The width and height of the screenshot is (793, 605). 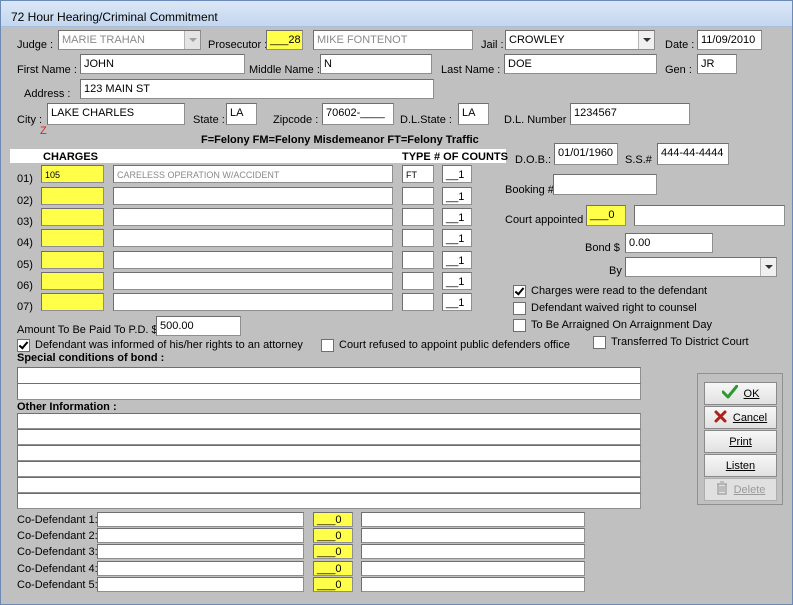 I want to click on gen-input: JR, so click(x=717, y=64).